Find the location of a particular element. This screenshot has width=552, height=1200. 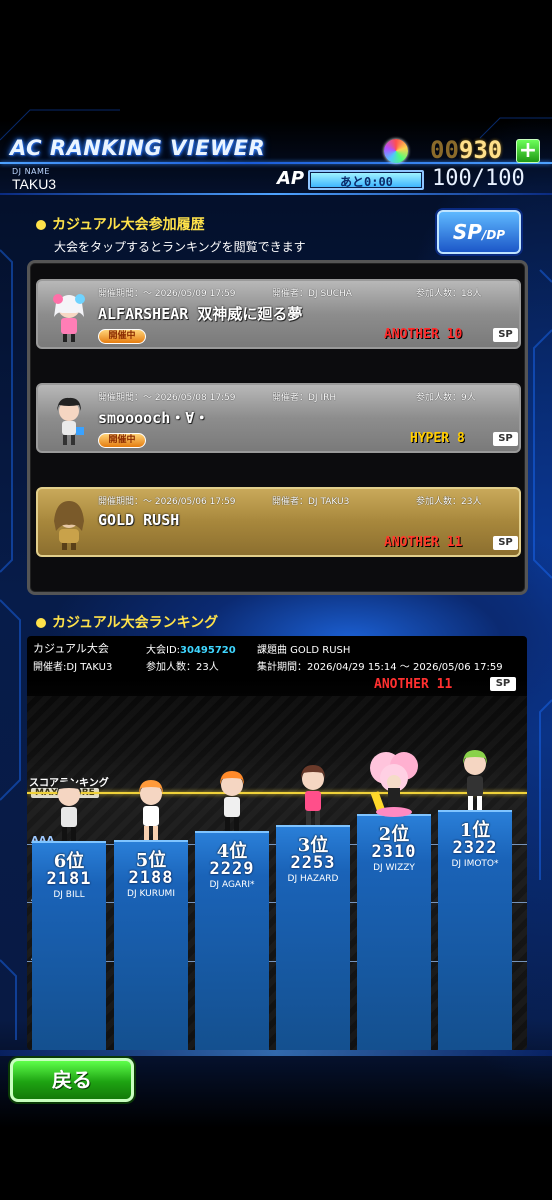

ap-value: 100/100 is located at coordinates (478, 178).